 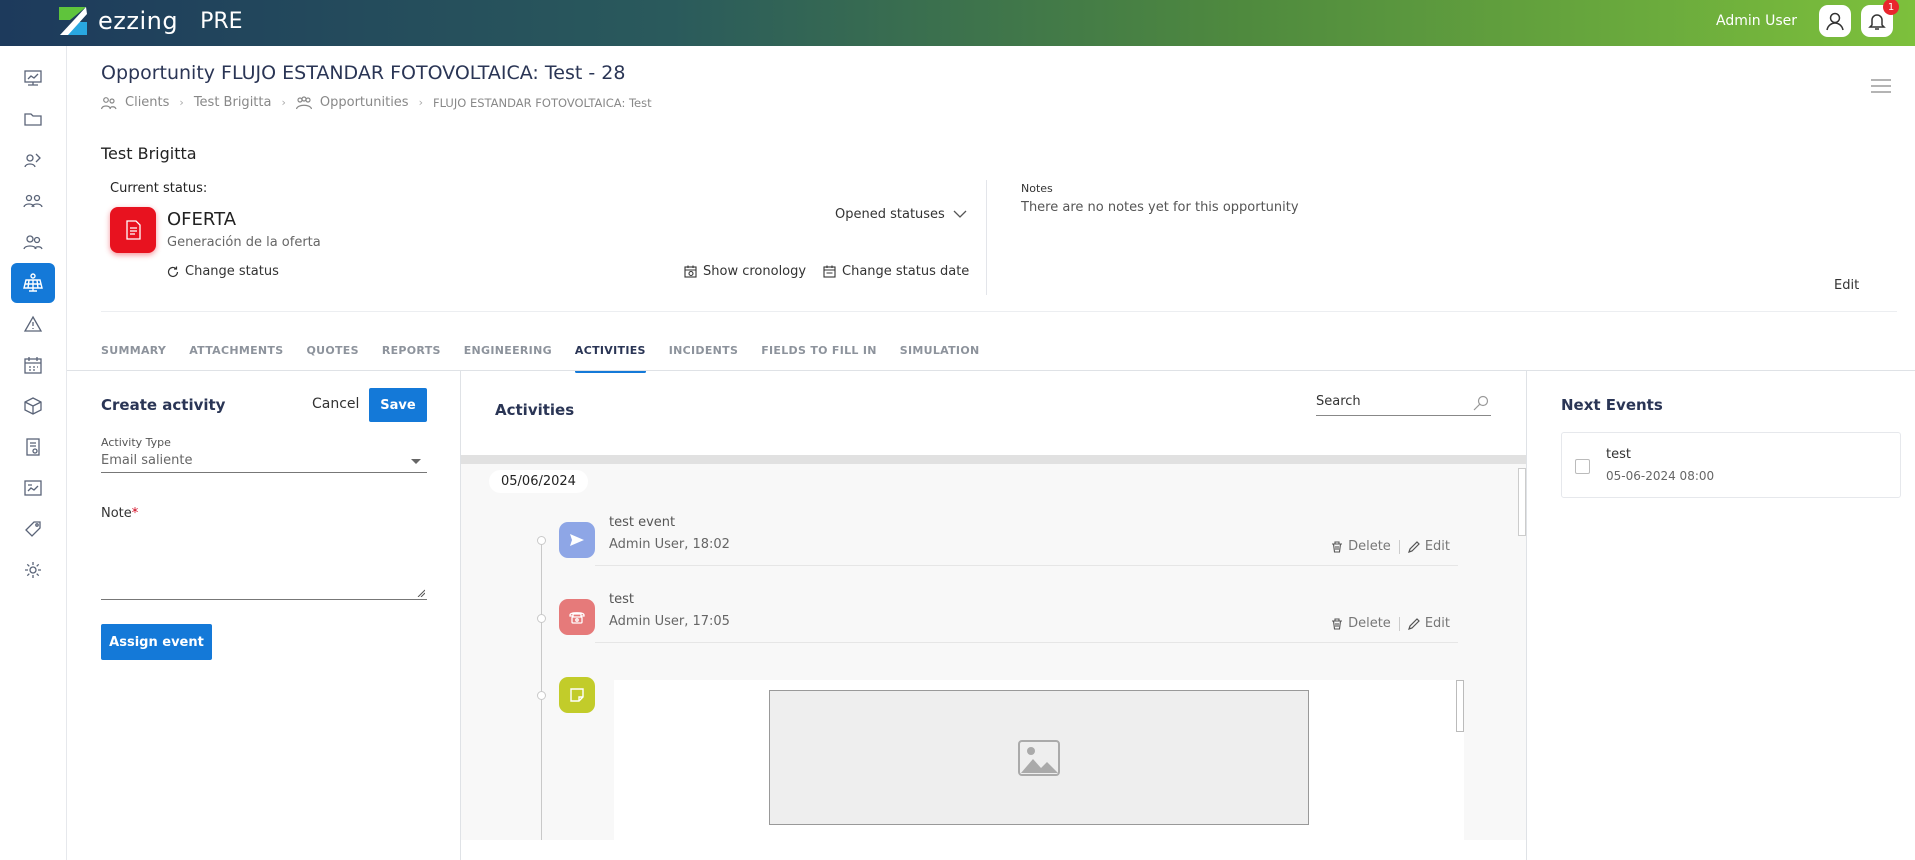 I want to click on sidebar-item-dashboard, so click(x=33, y=78).